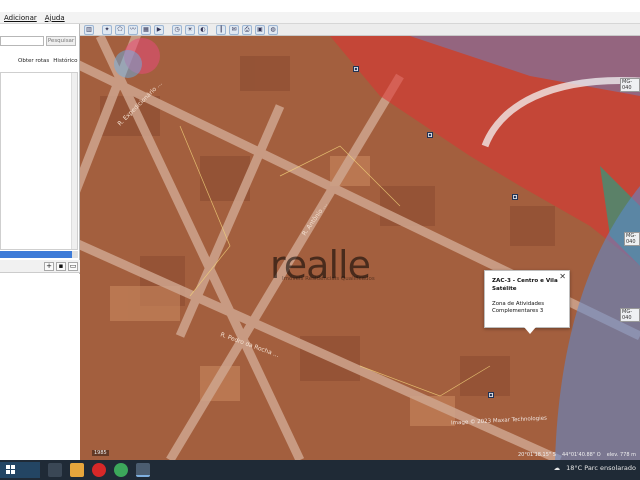 This screenshot has height=480, width=640. Describe the element at coordinates (120, 29) in the screenshot. I see `polygon-icon: ⬠` at that location.